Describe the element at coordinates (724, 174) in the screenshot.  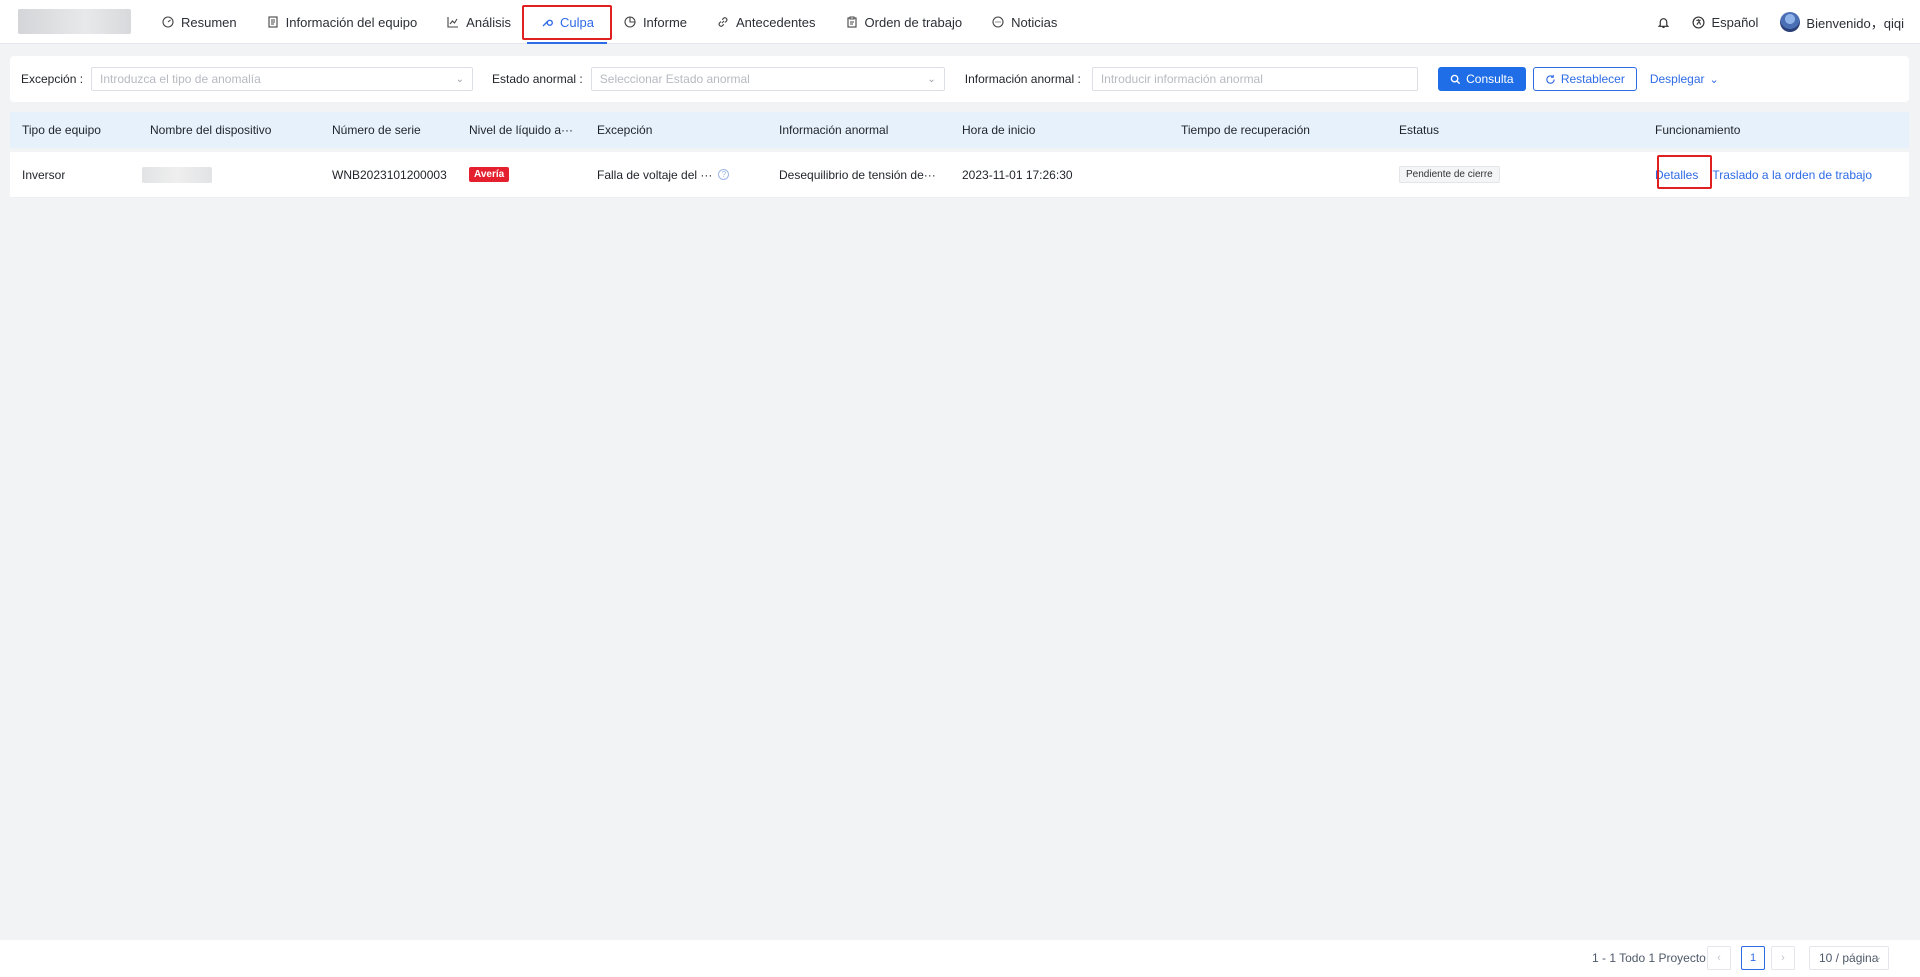
I see `question-icon: ?` at that location.